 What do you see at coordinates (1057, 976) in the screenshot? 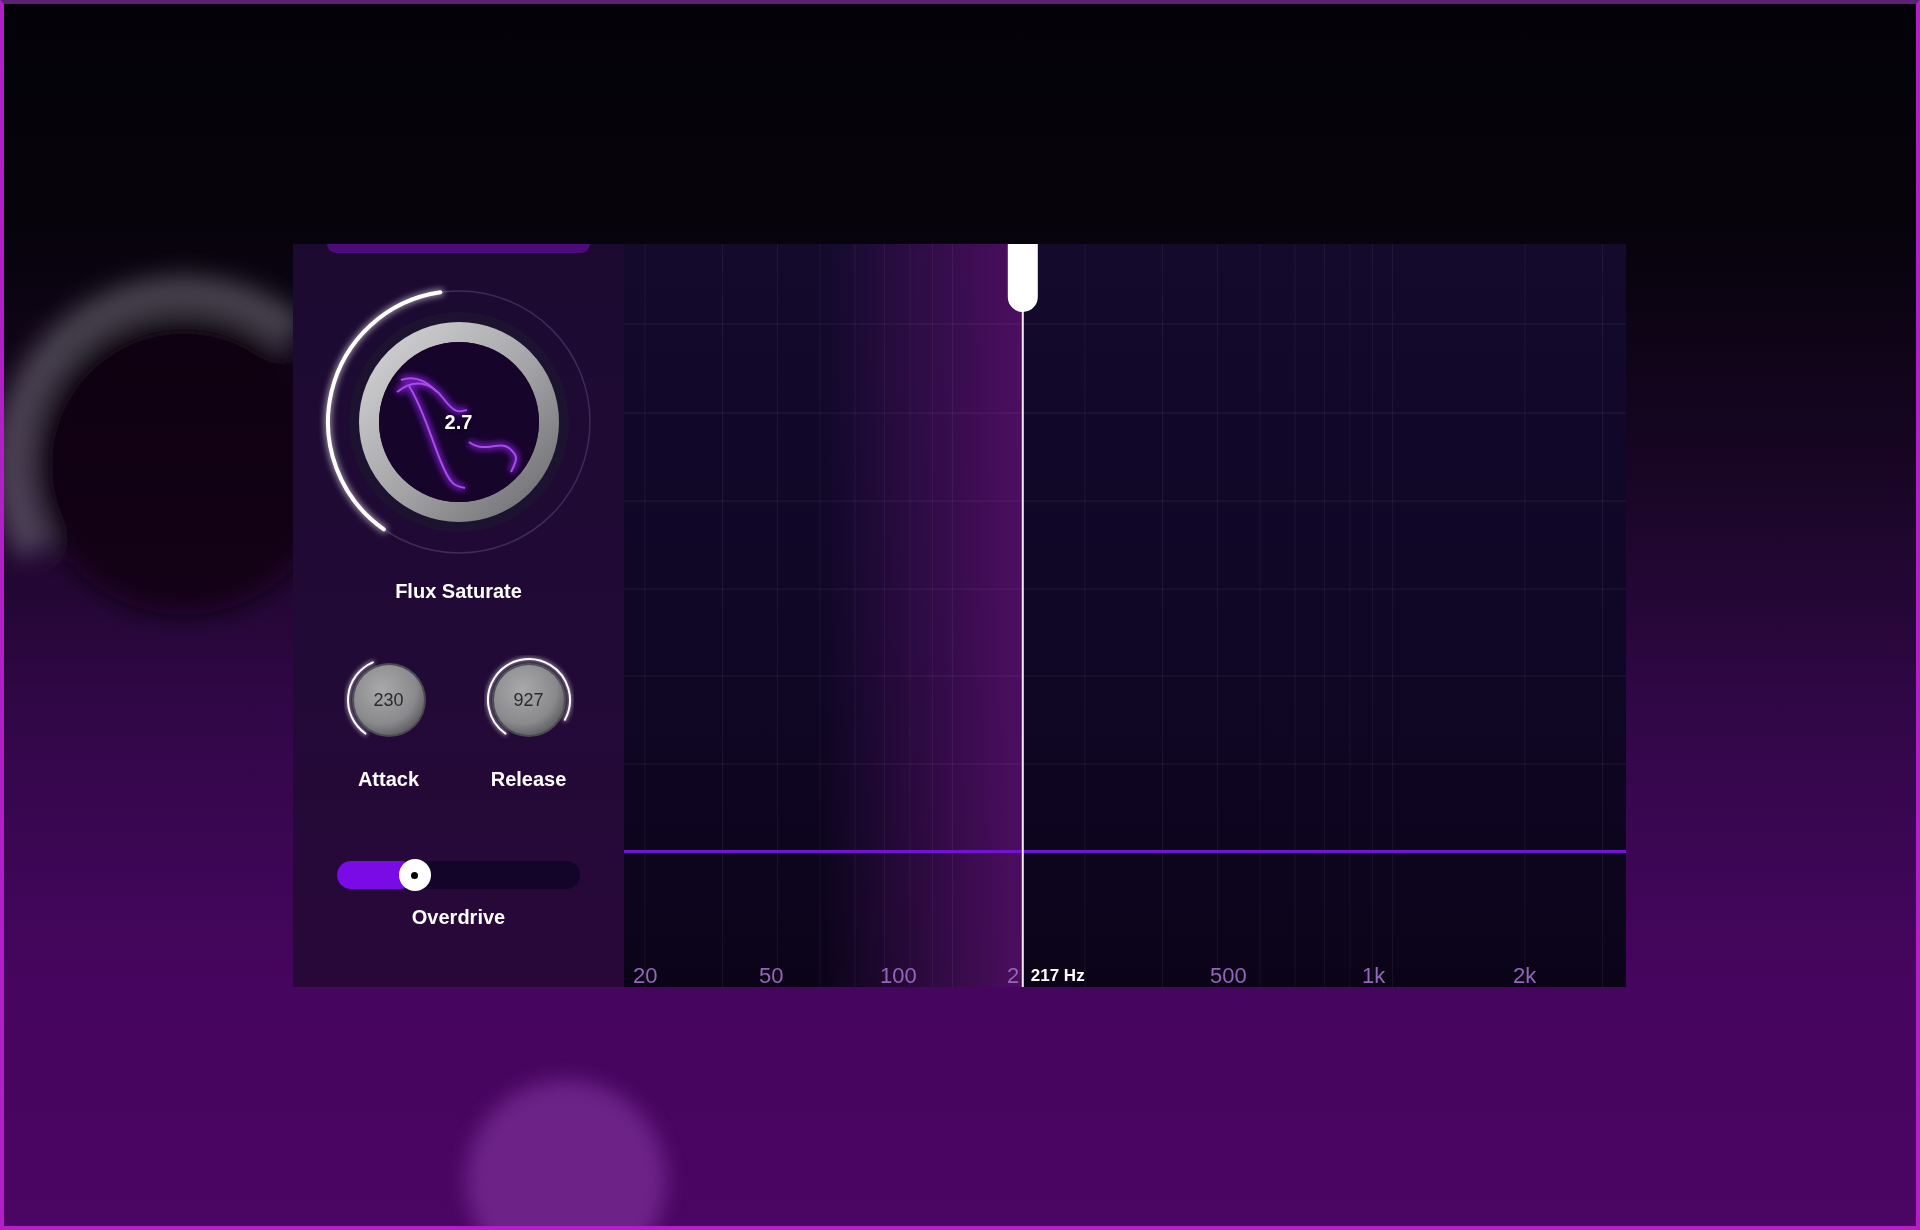
I see `marker-frequency-label: 217 Hz` at bounding box center [1057, 976].